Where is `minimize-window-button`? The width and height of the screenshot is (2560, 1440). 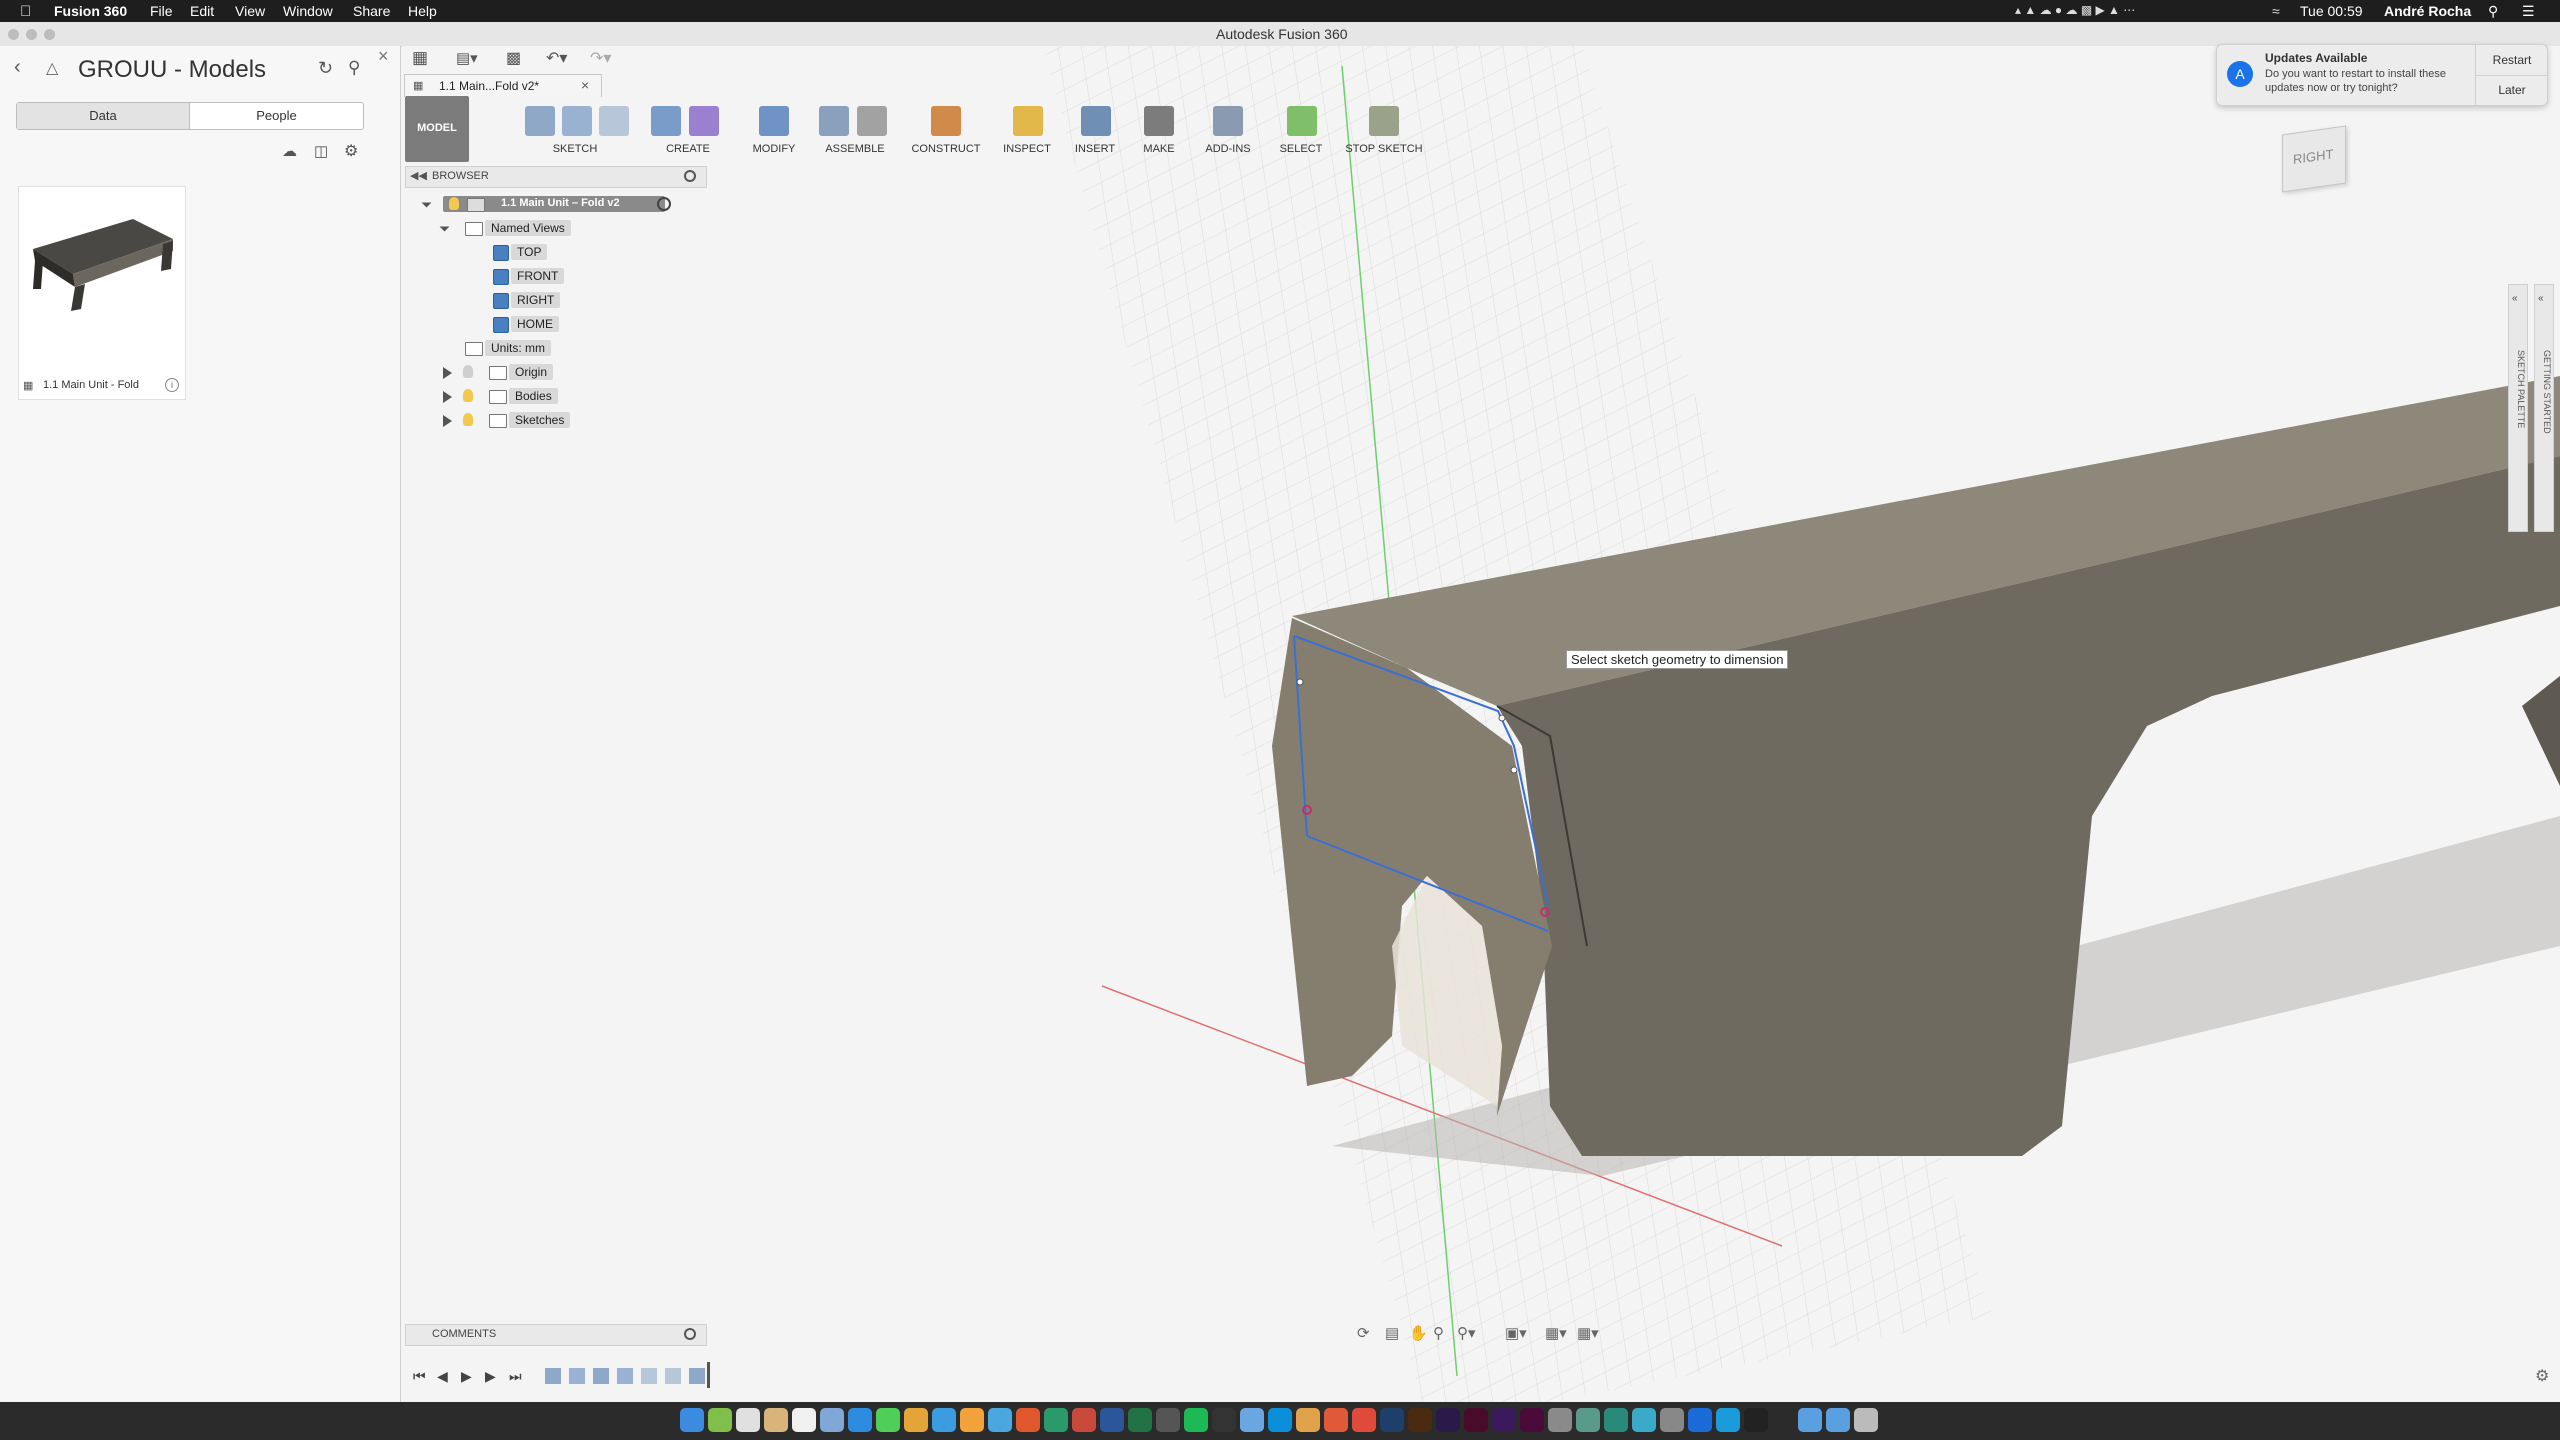 minimize-window-button is located at coordinates (31, 34).